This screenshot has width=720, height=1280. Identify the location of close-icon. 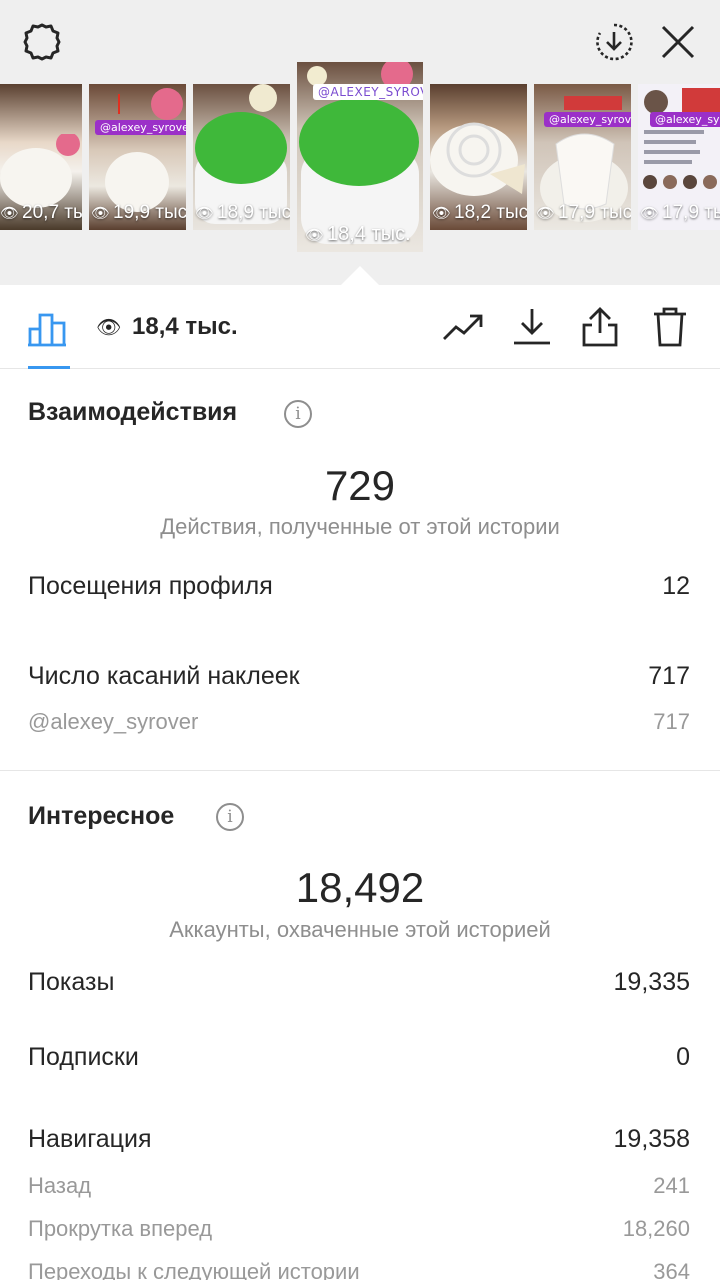
(678, 42).